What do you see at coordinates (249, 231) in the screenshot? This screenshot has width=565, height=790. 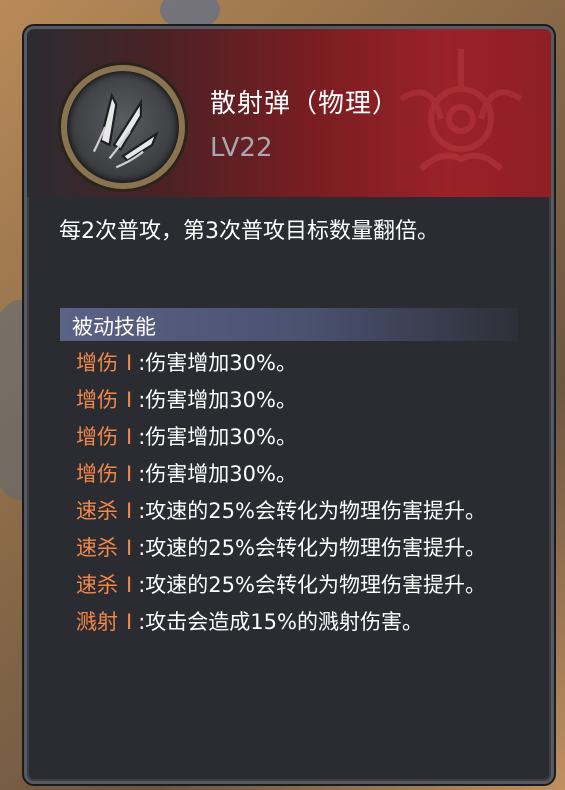 I see `skill-description: 每2次普攻，第3次普攻目标数量翻倍。` at bounding box center [249, 231].